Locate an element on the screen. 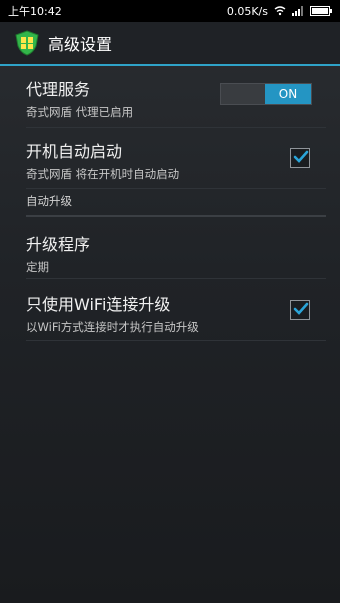 The width and height of the screenshot is (340, 603). page-title: 高级设置 is located at coordinates (80, 44).